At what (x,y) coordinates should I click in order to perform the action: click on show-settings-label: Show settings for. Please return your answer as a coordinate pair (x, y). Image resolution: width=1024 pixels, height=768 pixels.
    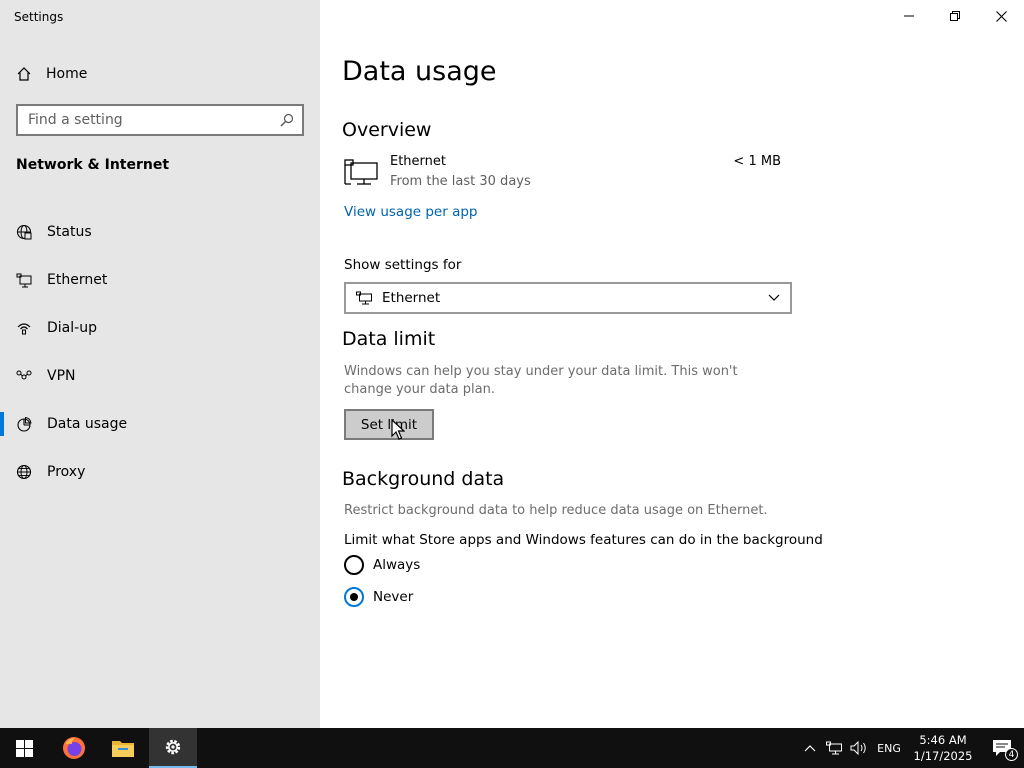
    Looking at the image, I should click on (403, 265).